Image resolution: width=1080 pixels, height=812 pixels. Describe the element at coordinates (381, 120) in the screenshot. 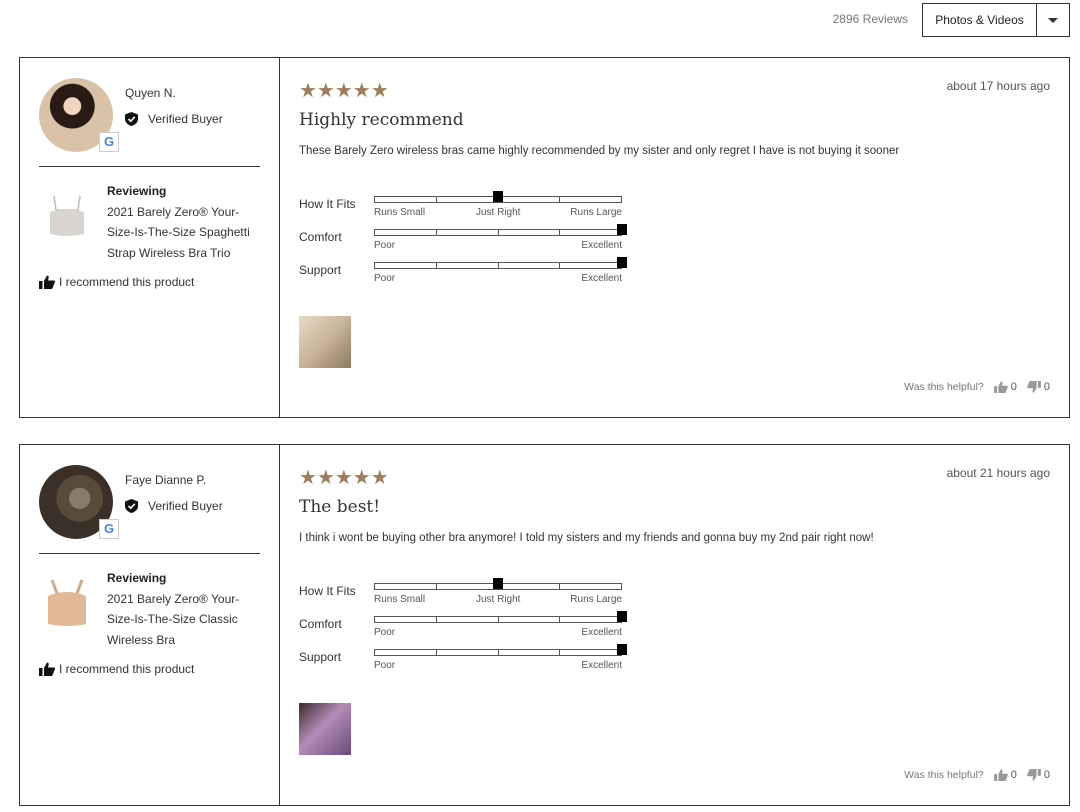

I see `review-title: Highly recommend` at that location.